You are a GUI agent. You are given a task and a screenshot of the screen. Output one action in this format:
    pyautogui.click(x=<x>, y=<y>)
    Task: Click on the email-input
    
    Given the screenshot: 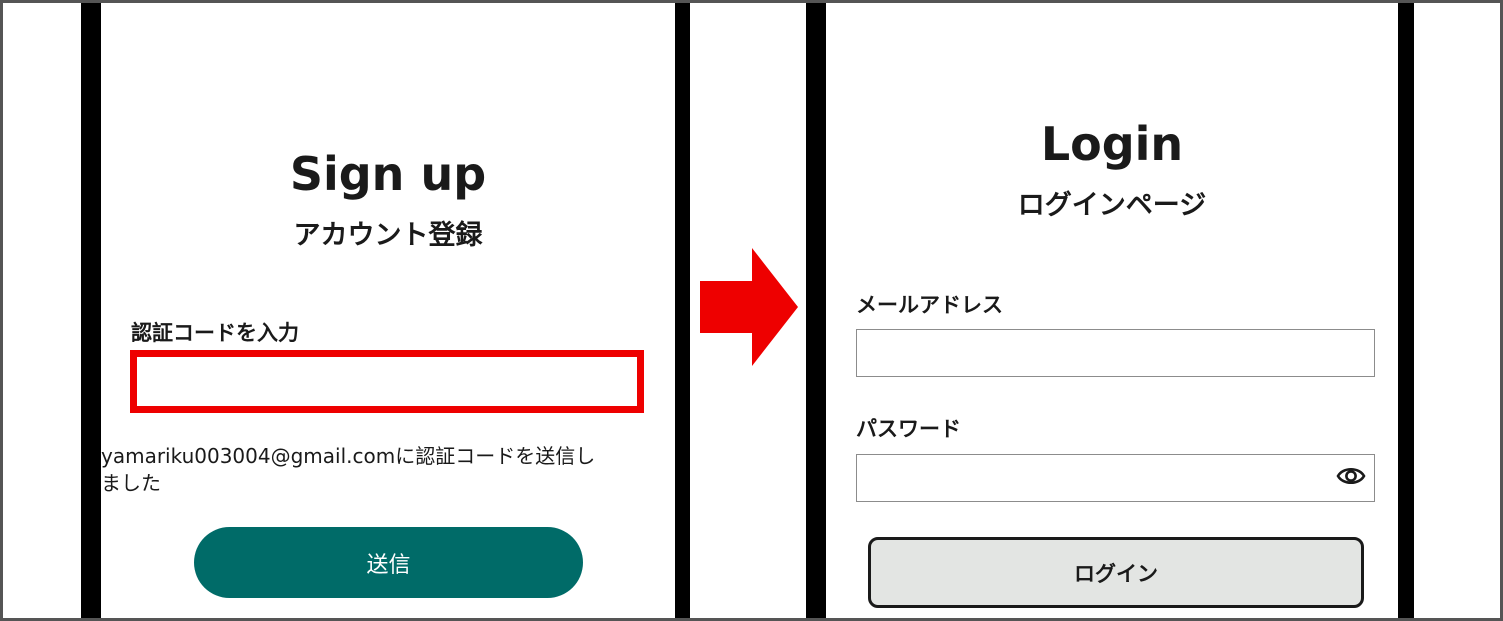 What is the action you would take?
    pyautogui.click(x=1115, y=353)
    